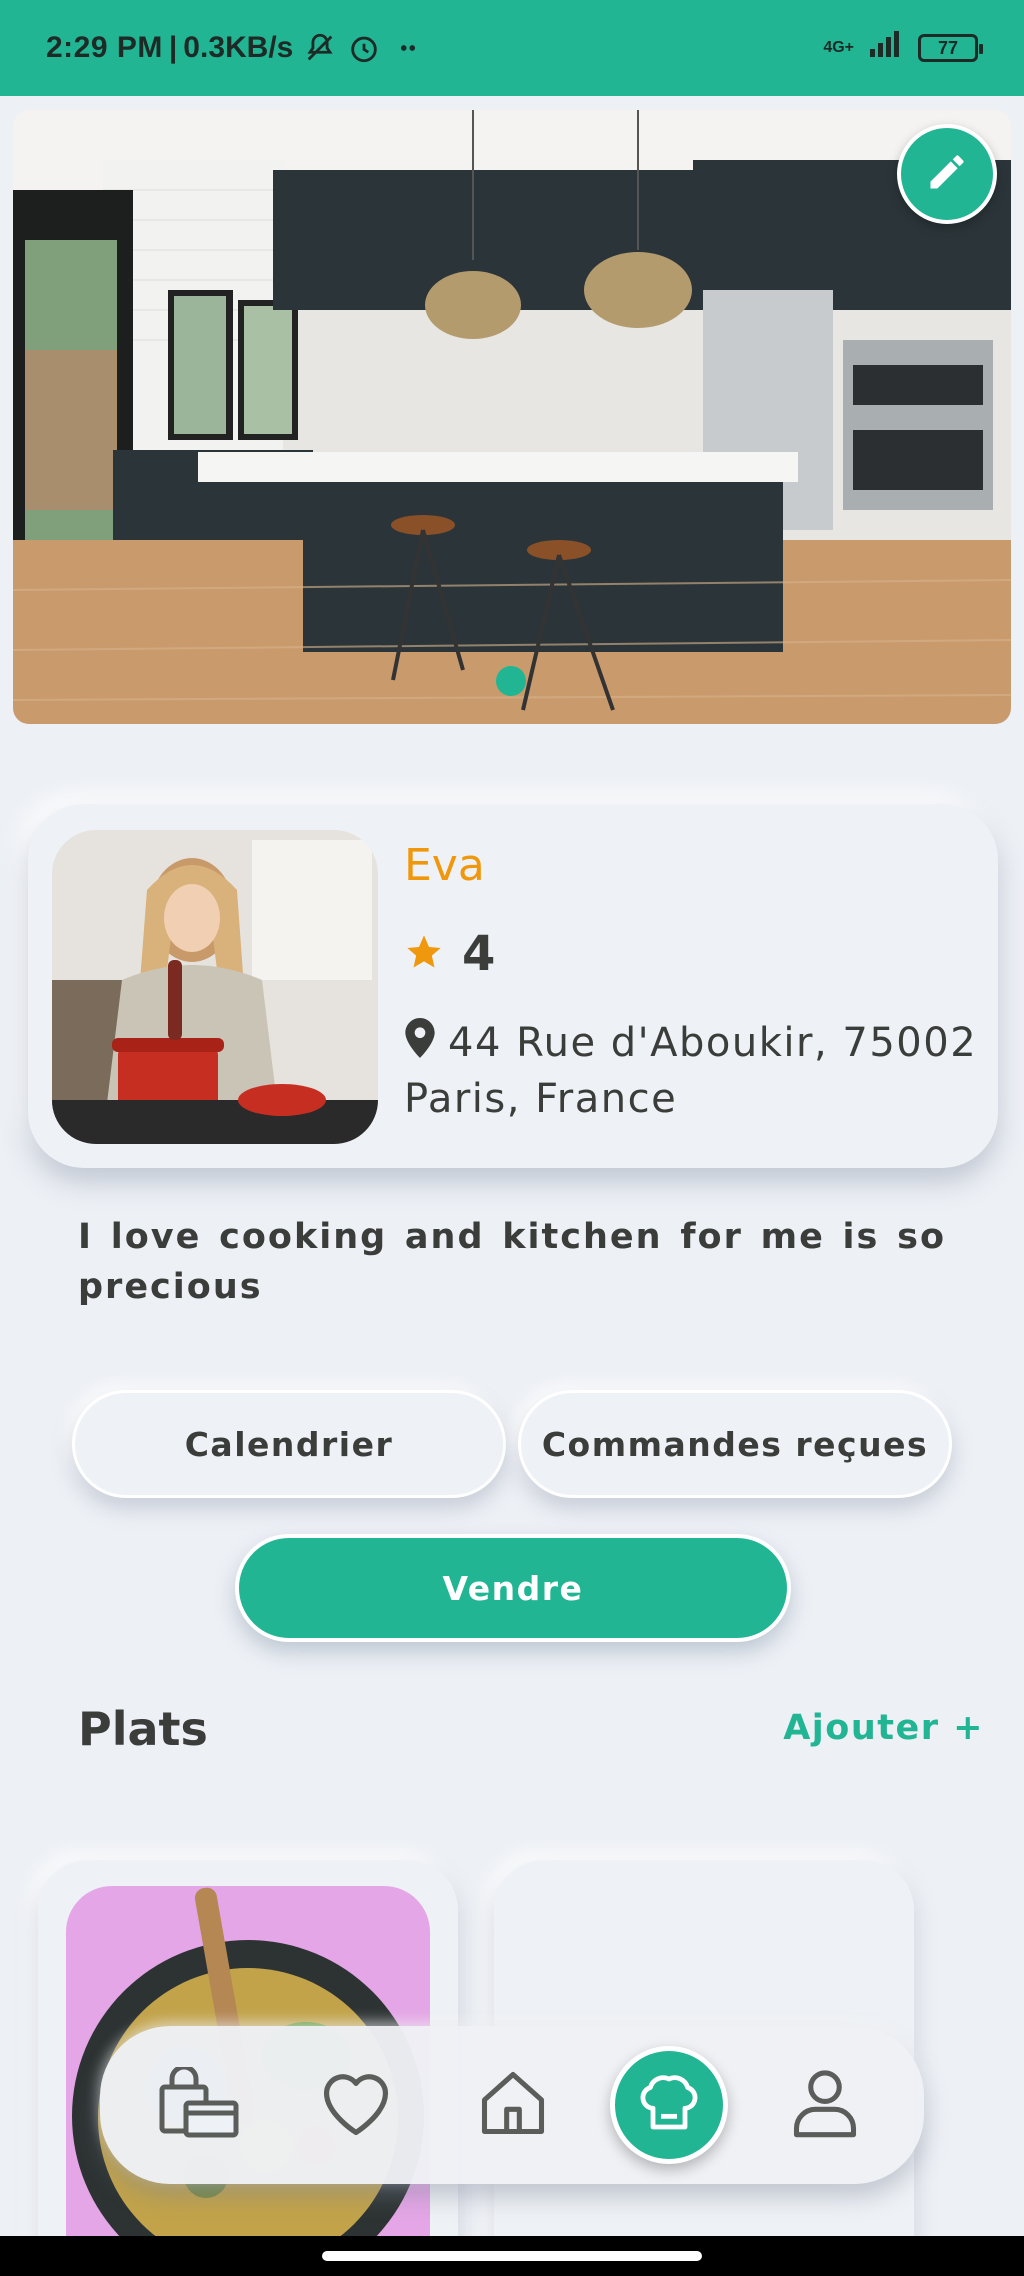 The width and height of the screenshot is (1024, 2276). I want to click on carousel-dot, so click(511, 681).